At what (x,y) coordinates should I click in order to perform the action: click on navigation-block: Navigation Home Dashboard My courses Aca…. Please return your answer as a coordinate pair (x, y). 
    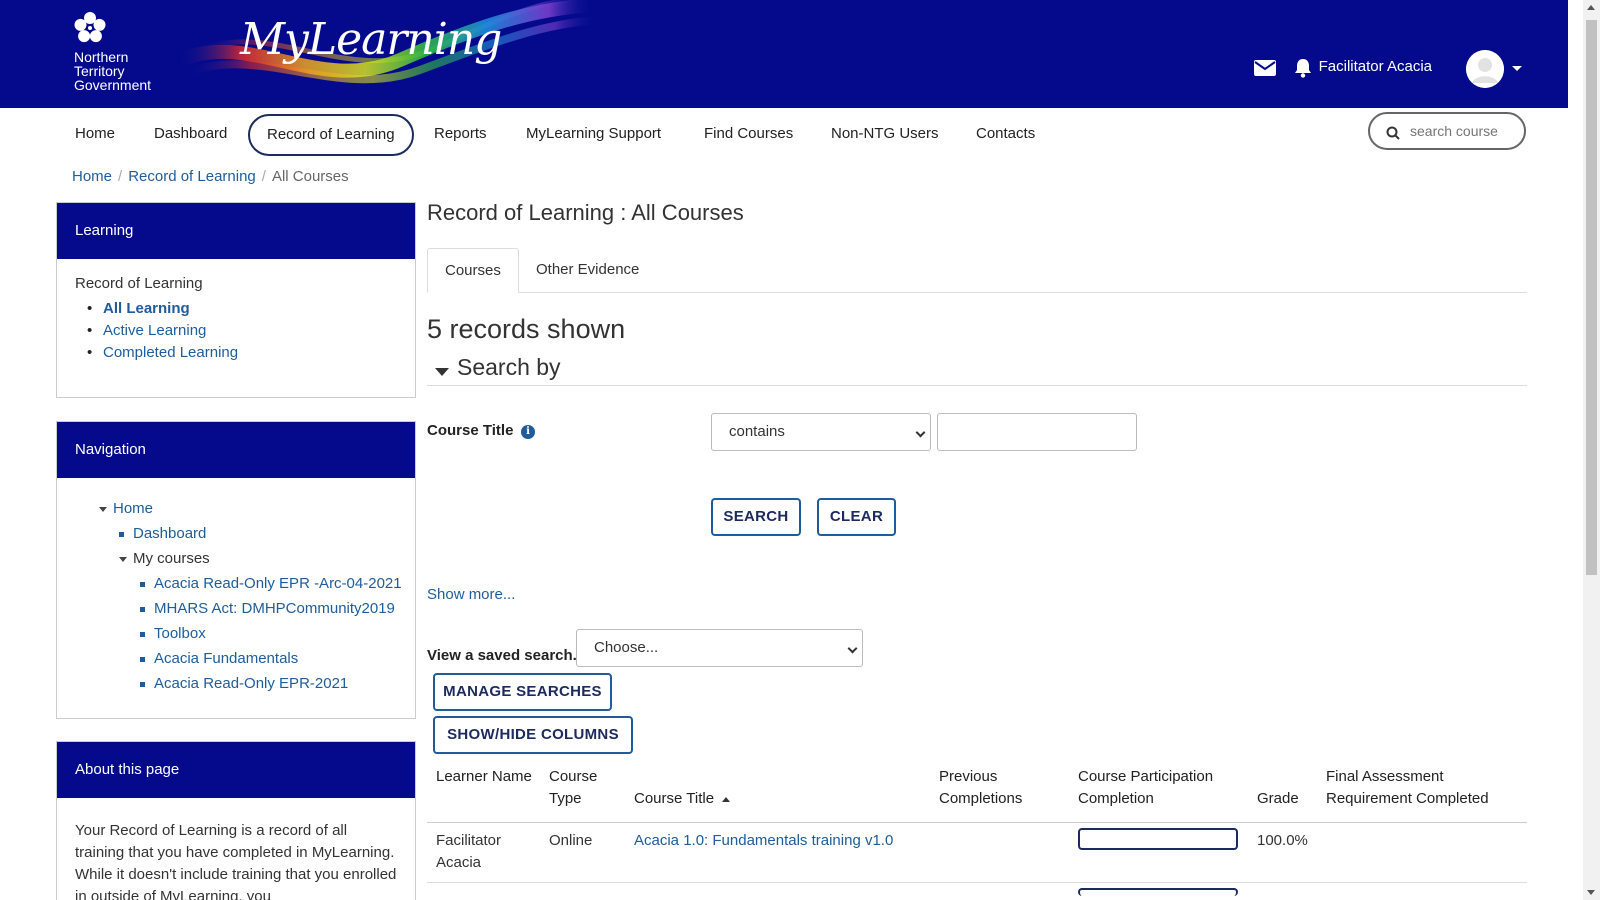
    Looking at the image, I should click on (236, 570).